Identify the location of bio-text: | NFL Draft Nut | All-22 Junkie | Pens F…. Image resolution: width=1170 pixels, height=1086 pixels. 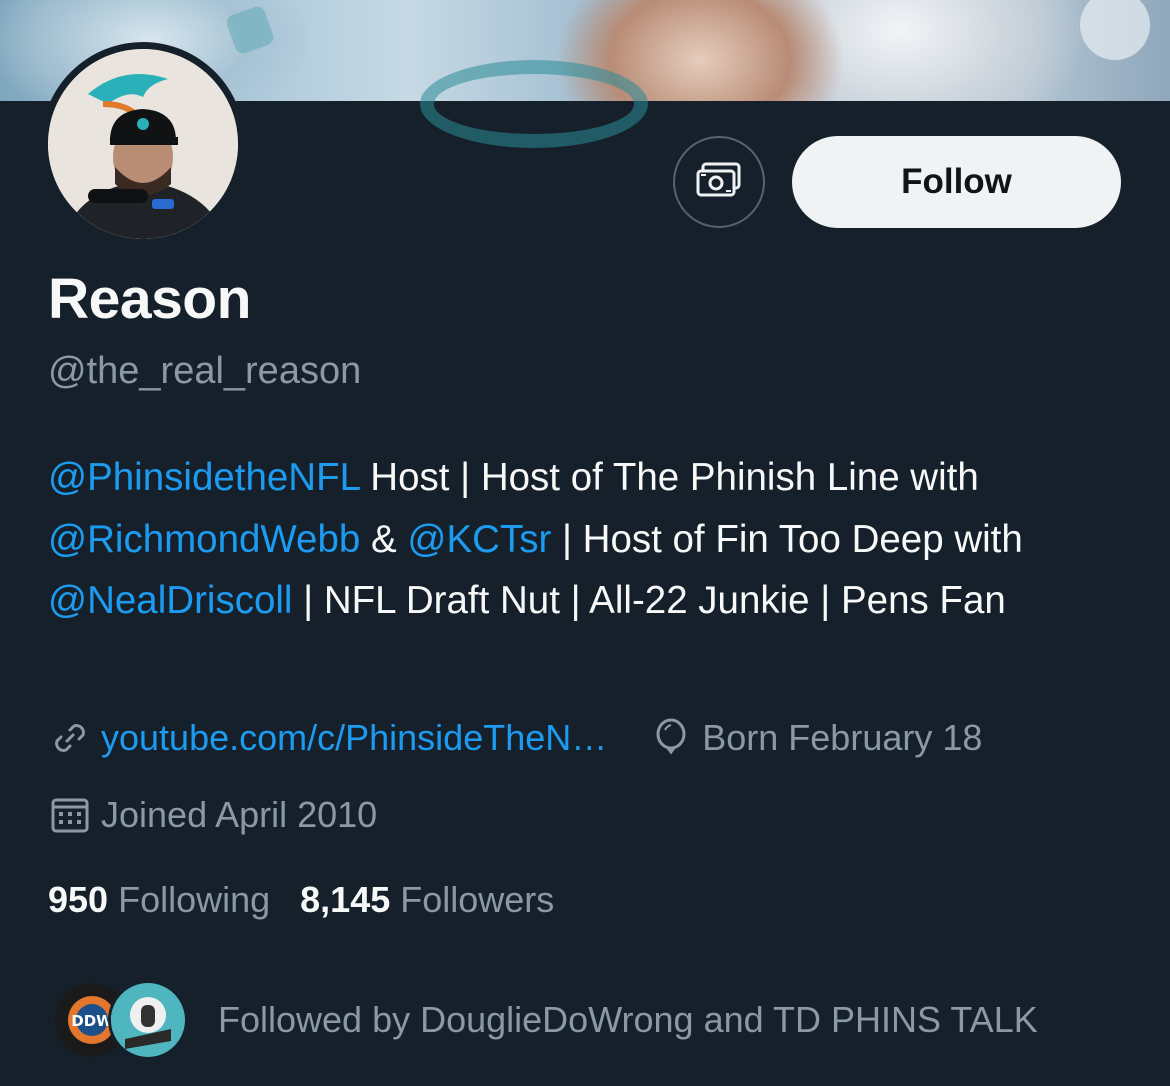
(649, 600).